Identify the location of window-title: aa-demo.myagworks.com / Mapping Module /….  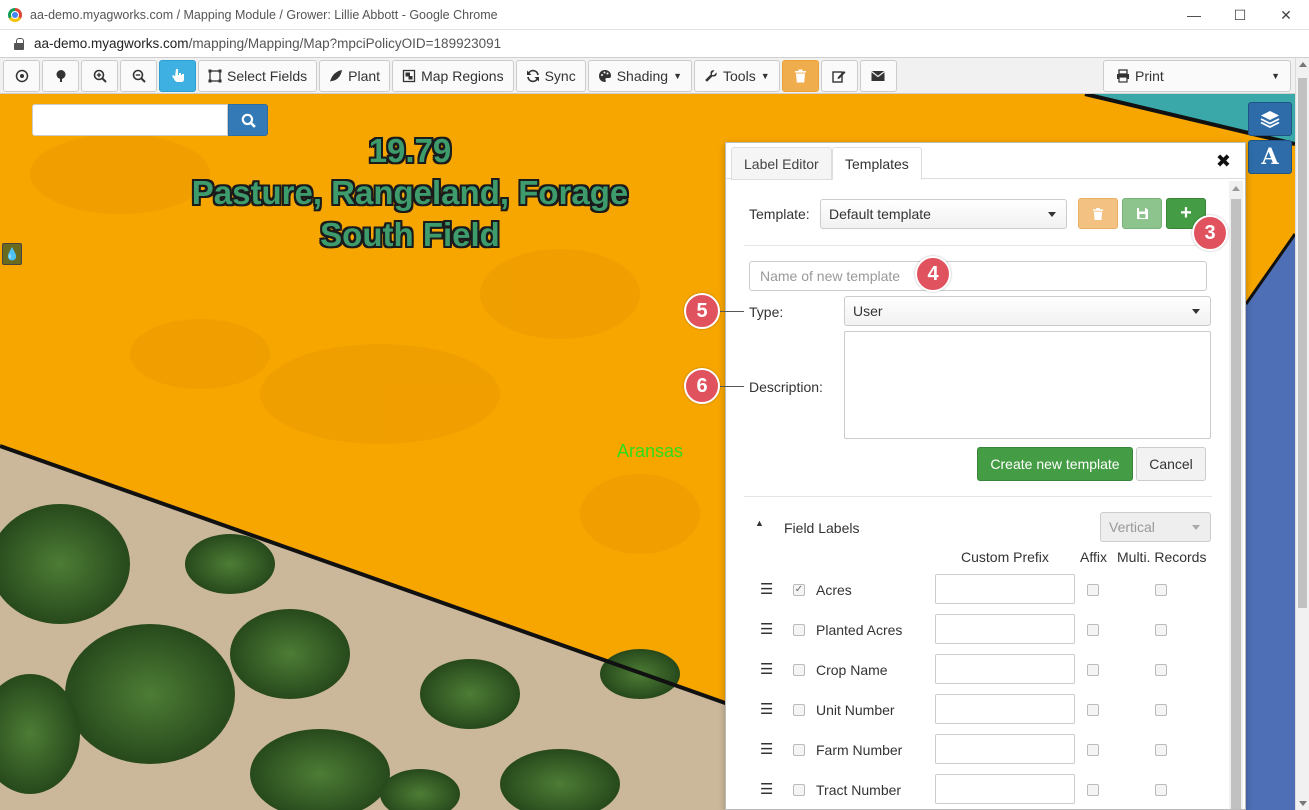
(264, 14).